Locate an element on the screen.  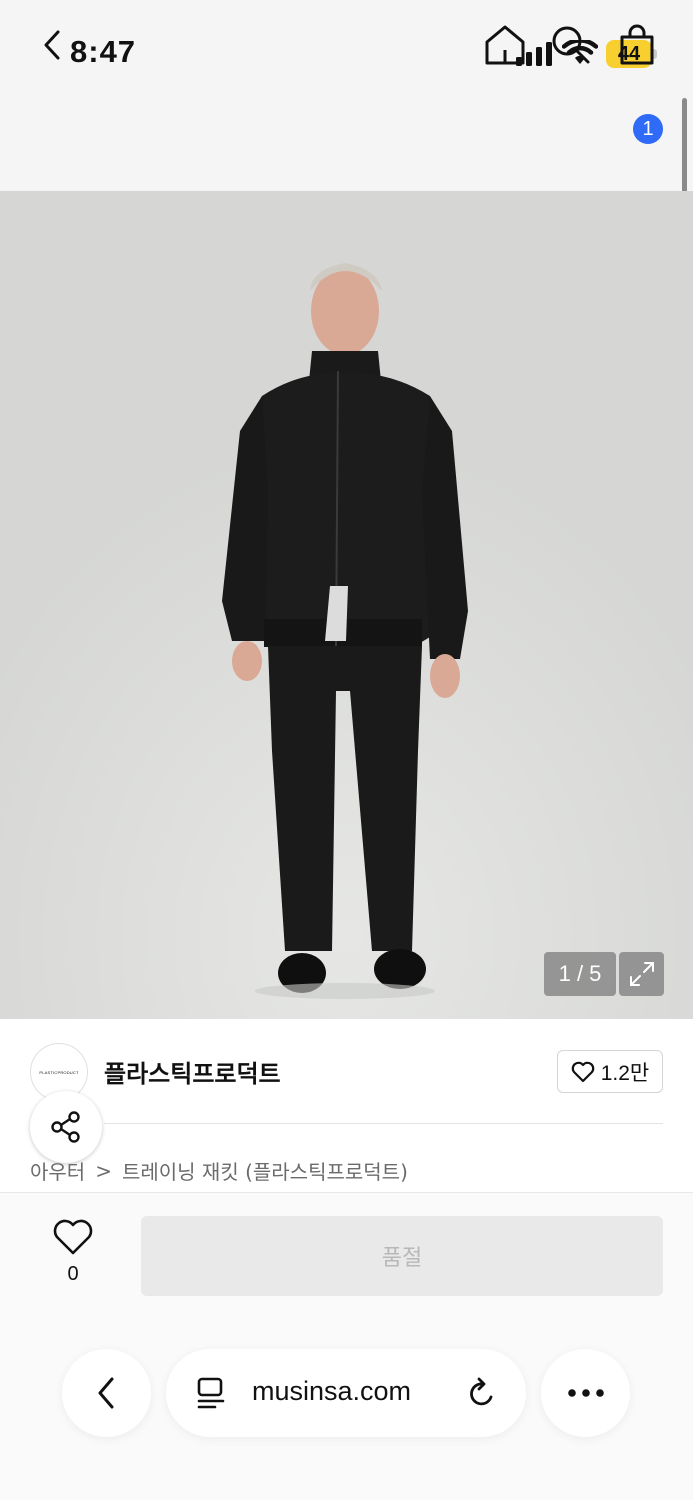
divider is located at coordinates (383, 1123).